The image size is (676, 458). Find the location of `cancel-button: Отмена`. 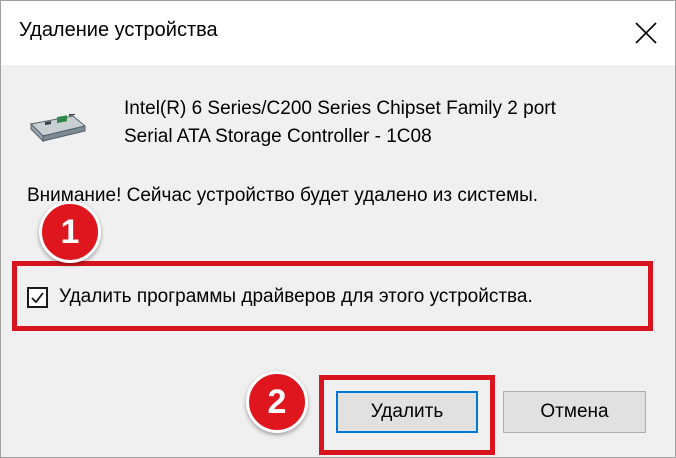

cancel-button: Отмена is located at coordinates (574, 412).